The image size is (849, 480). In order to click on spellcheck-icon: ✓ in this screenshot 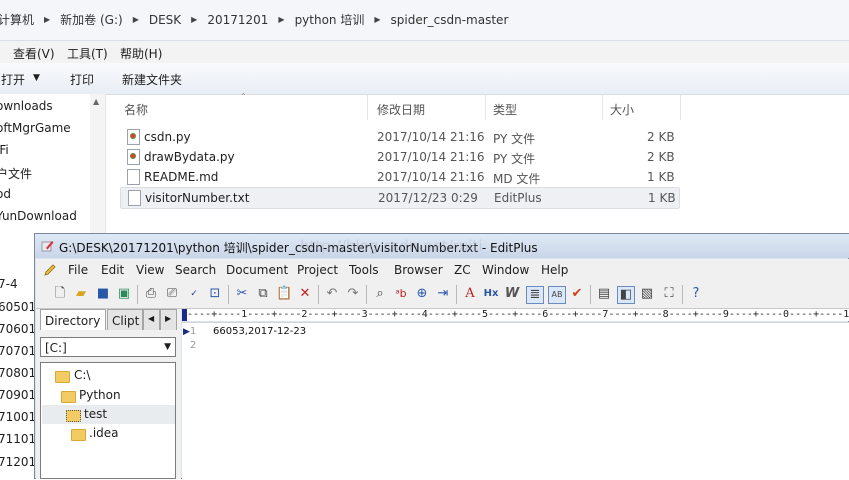, I will do `click(194, 294)`.